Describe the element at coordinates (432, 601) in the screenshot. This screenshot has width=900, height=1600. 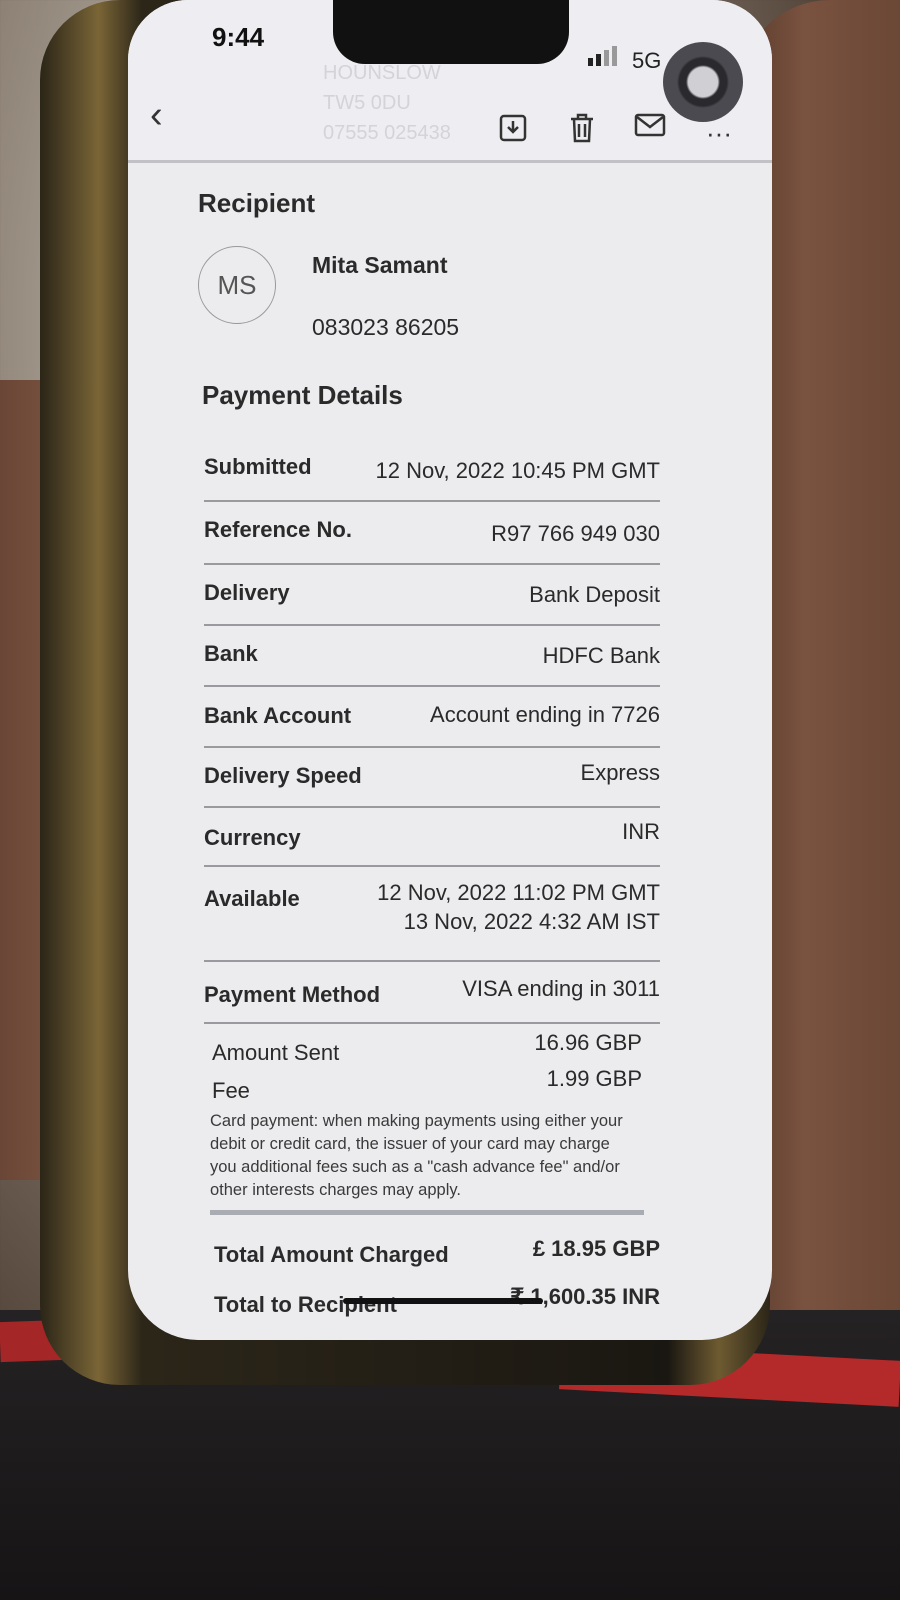
I see `detail-row-delivery: Delivery Bank Deposit` at that location.